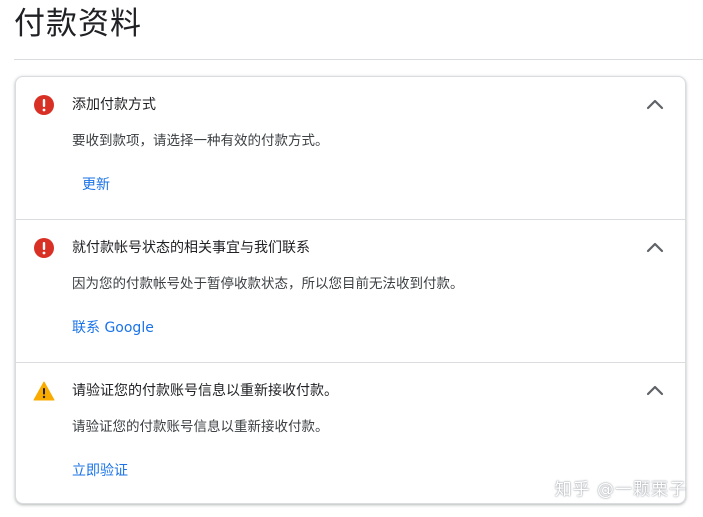 This screenshot has width=703, height=517. Describe the element at coordinates (268, 284) in the screenshot. I see `section-body: 因为您的付款帐号处于暂停收款状态，所以您目前无法收到付款。` at that location.